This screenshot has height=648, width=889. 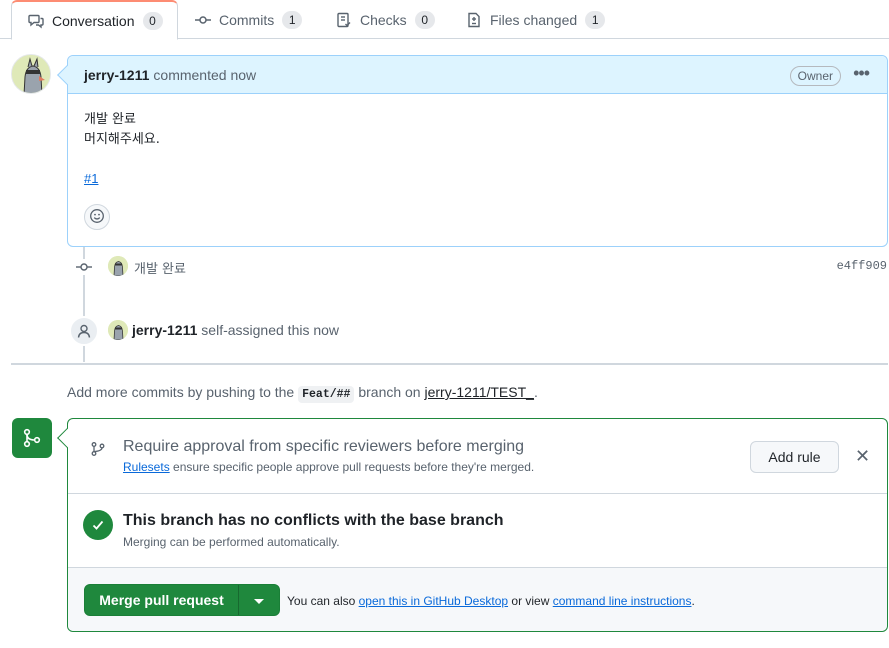 I want to click on push-hint-text: branch on, so click(x=389, y=392).